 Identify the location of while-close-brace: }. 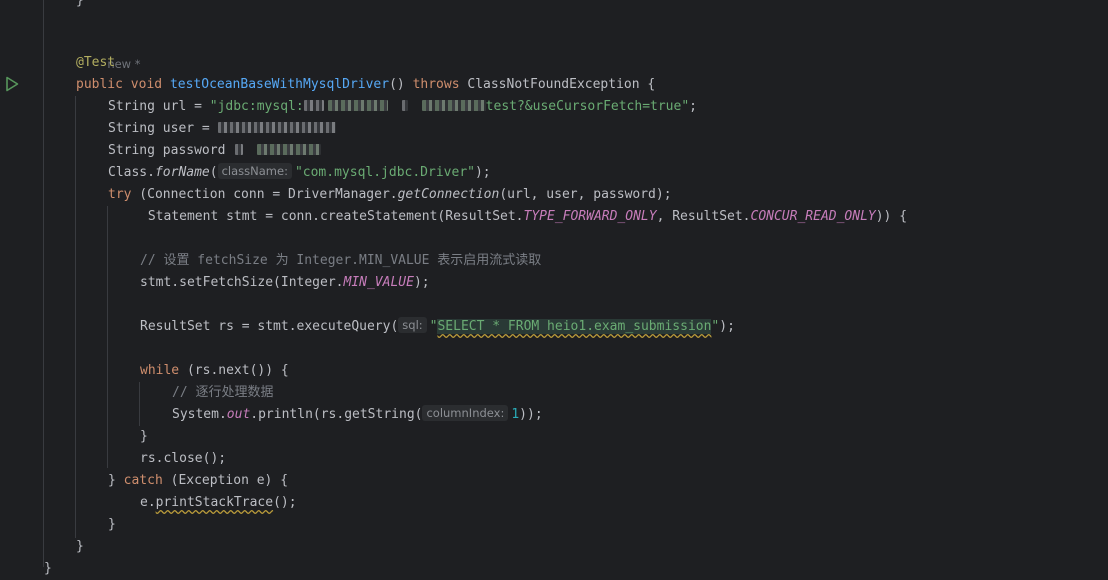
(144, 436).